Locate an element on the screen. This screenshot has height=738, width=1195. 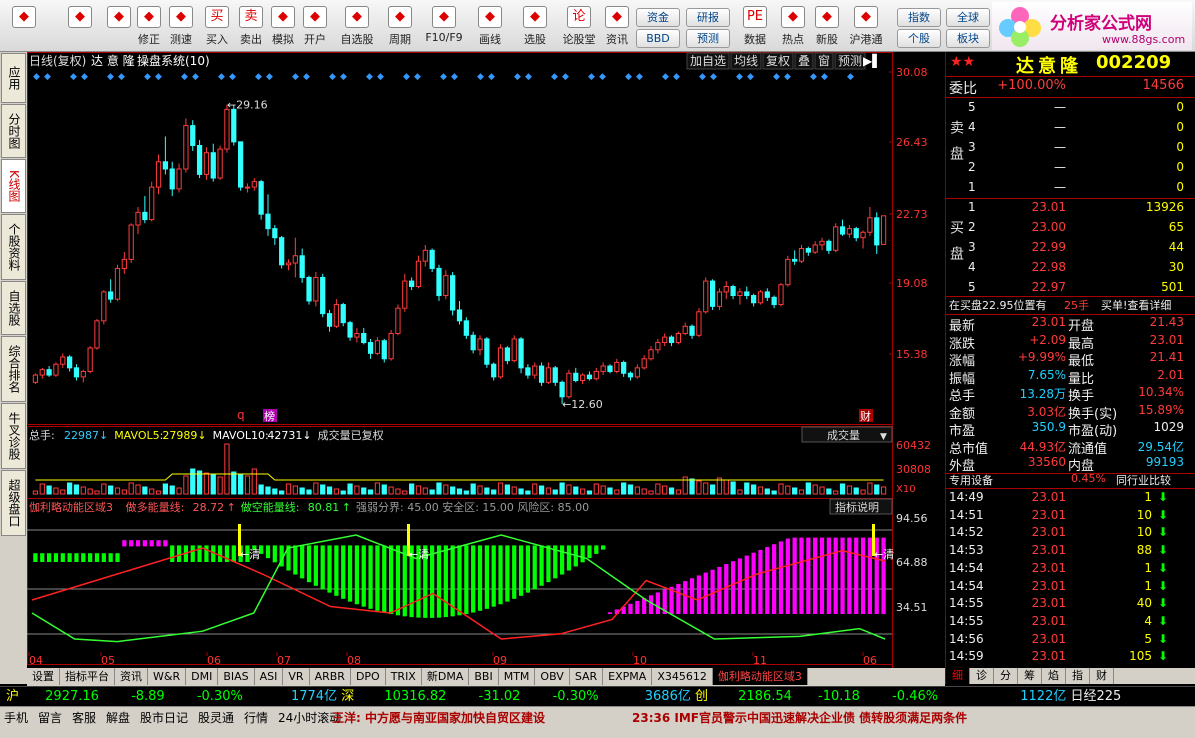
indicator-tab: DMI is located at coordinates (202, 676).